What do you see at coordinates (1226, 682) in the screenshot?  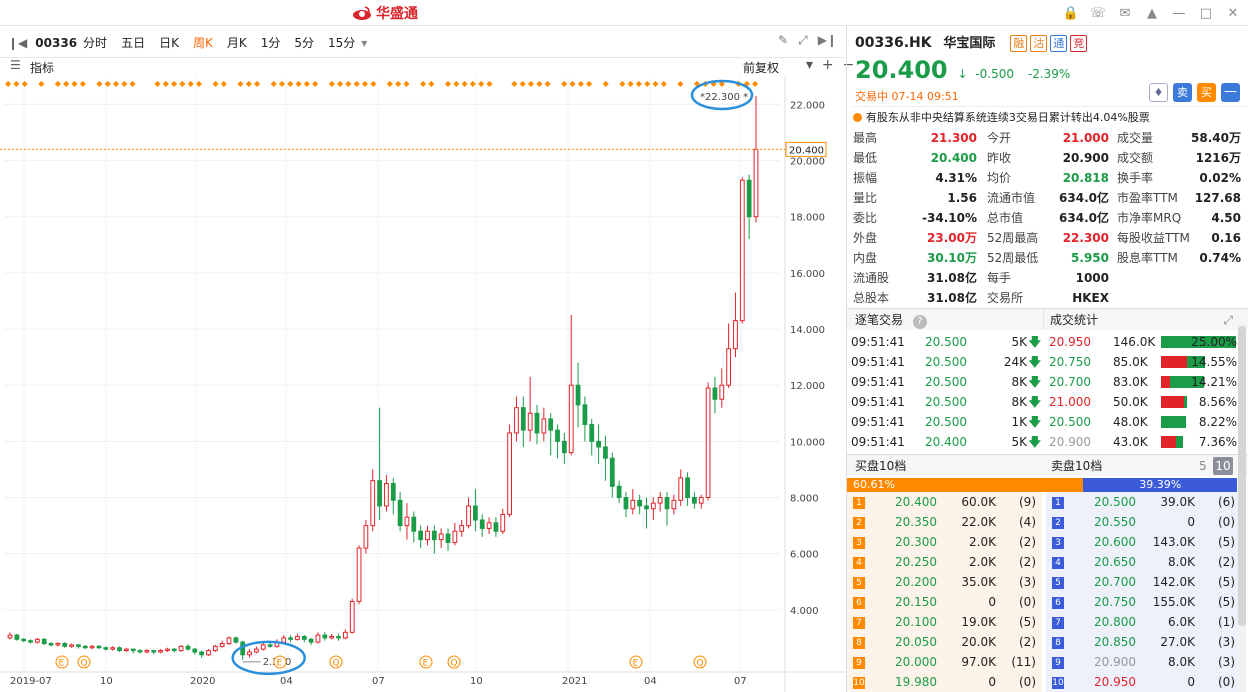 I see `level-count: (0)` at bounding box center [1226, 682].